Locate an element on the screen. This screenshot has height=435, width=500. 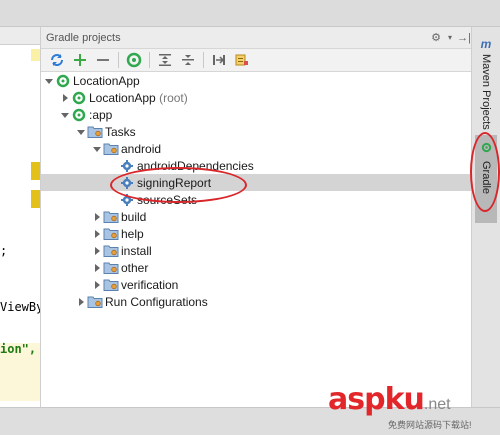
tree-node-tasks: Tasks is located at coordinates (256, 131).